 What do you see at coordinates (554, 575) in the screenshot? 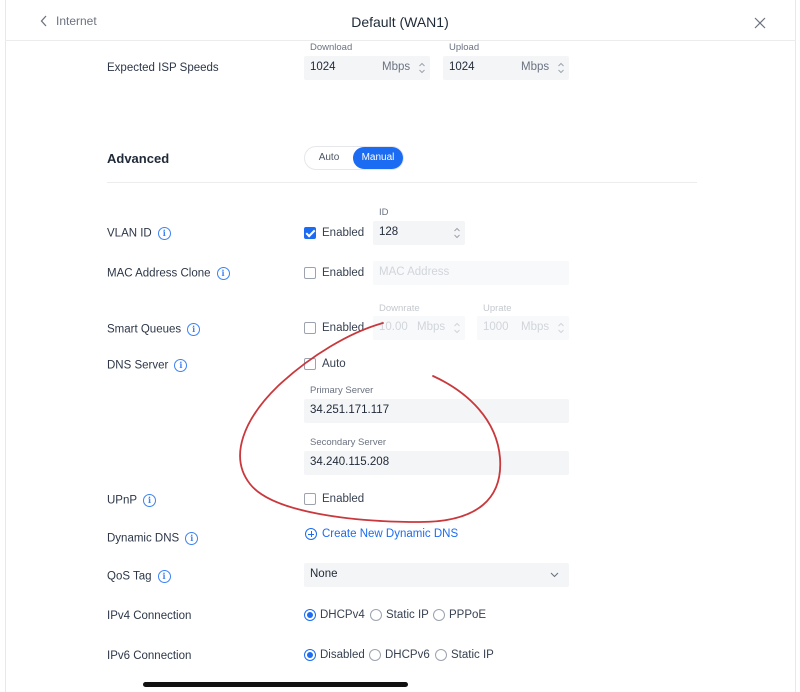
I see `chevron-down-icon` at bounding box center [554, 575].